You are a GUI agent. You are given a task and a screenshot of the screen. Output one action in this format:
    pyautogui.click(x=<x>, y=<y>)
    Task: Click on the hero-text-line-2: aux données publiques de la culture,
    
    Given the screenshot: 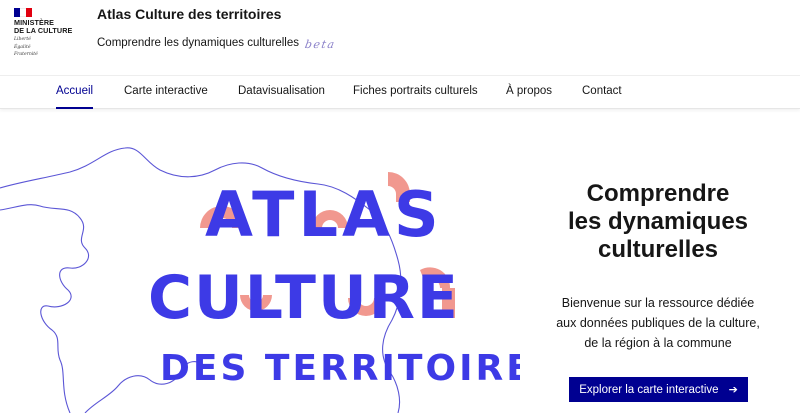 What is the action you would take?
    pyautogui.click(x=658, y=323)
    